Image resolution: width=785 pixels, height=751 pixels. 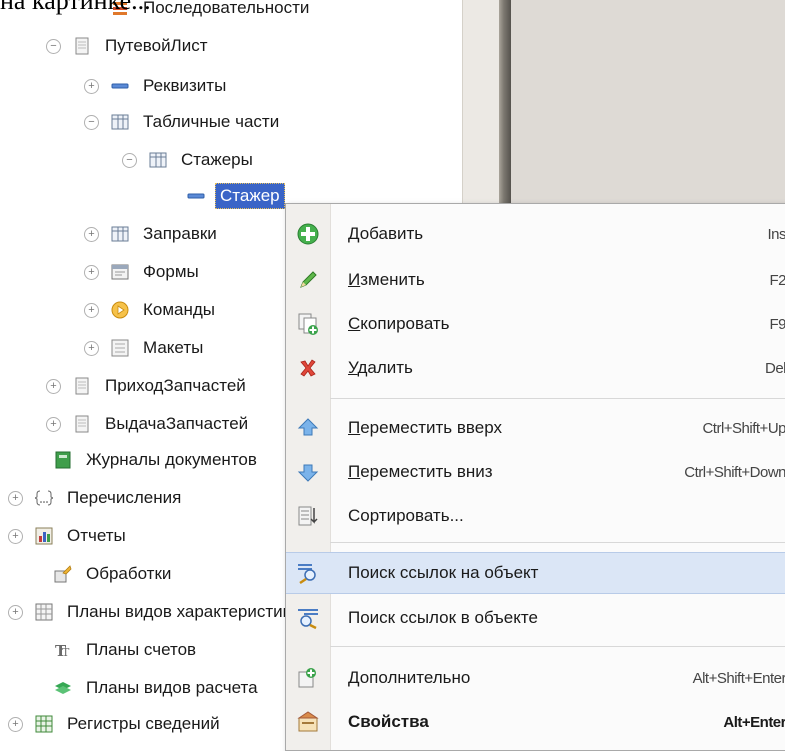 What do you see at coordinates (535, 368) in the screenshot?
I see `menu-item-delete: Удалить Del` at bounding box center [535, 368].